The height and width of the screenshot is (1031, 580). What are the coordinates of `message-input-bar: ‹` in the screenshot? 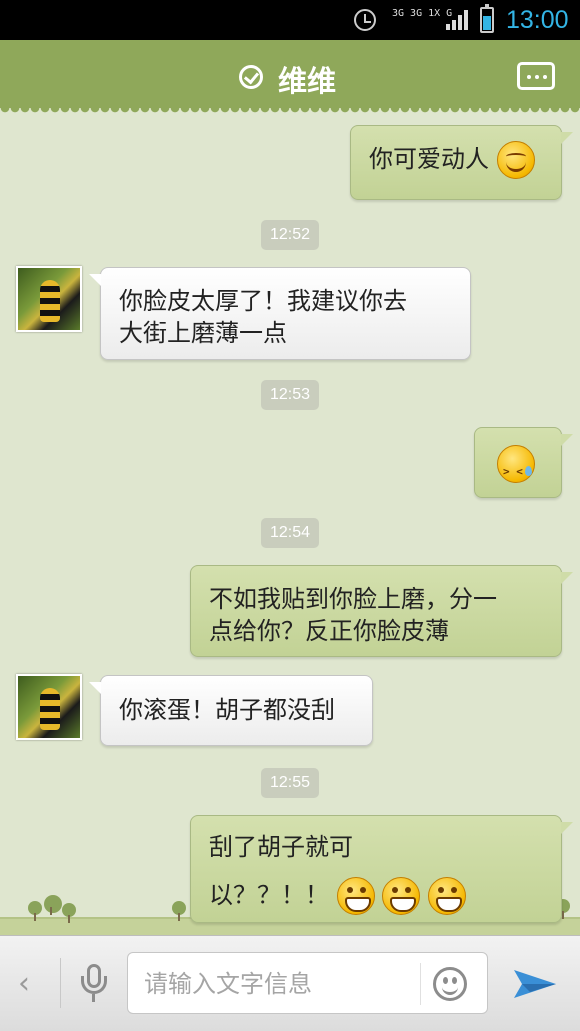 It's located at (290, 983).